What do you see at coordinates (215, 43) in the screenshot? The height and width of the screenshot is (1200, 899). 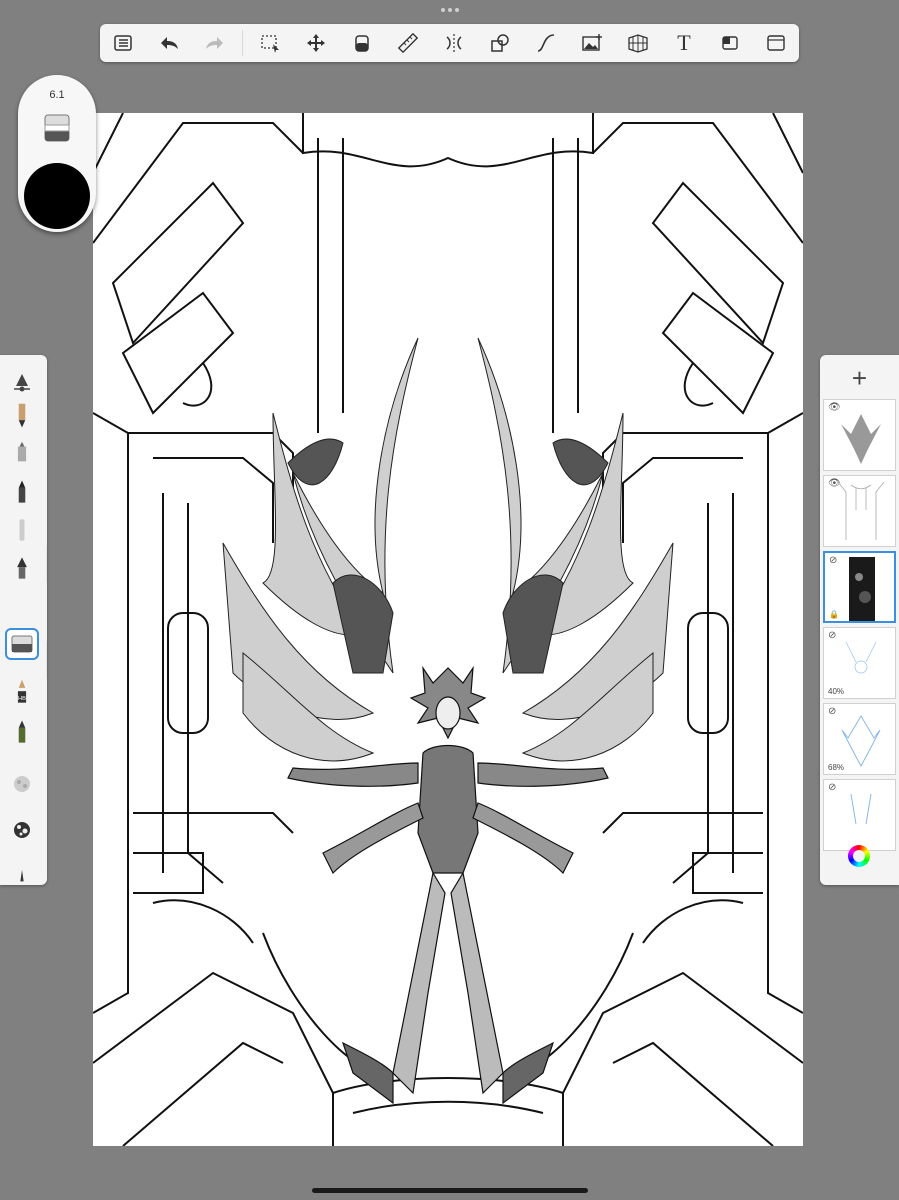 I see `redo-icon` at bounding box center [215, 43].